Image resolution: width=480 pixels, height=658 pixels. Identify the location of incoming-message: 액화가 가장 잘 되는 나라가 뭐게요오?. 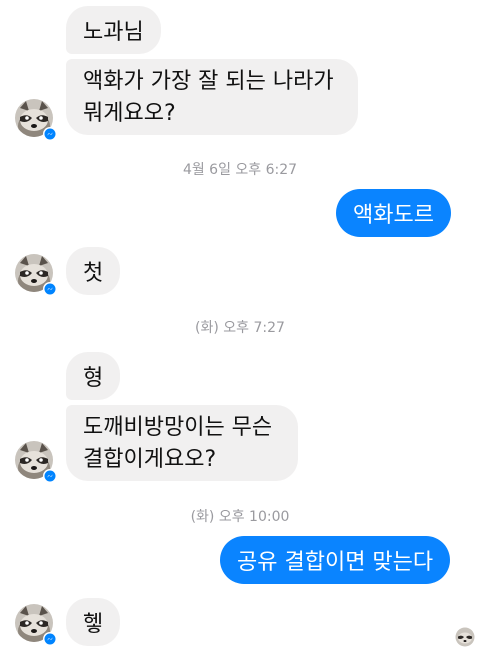
(212, 97).